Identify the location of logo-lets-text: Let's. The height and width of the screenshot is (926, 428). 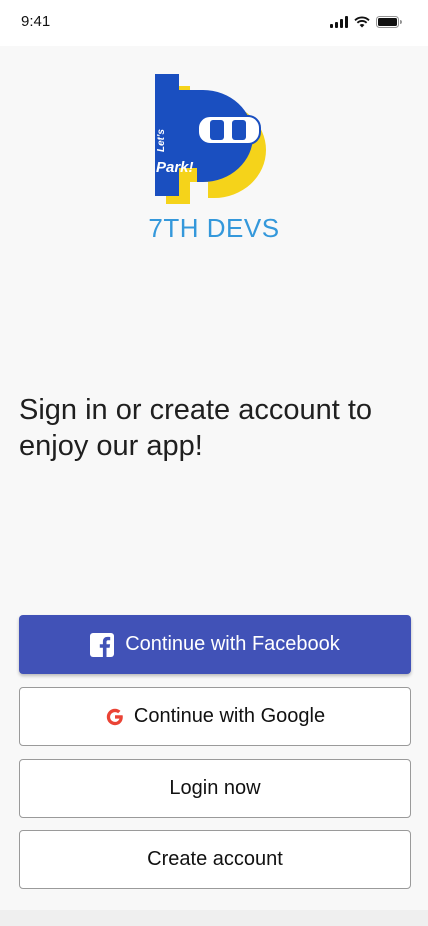
(161, 140).